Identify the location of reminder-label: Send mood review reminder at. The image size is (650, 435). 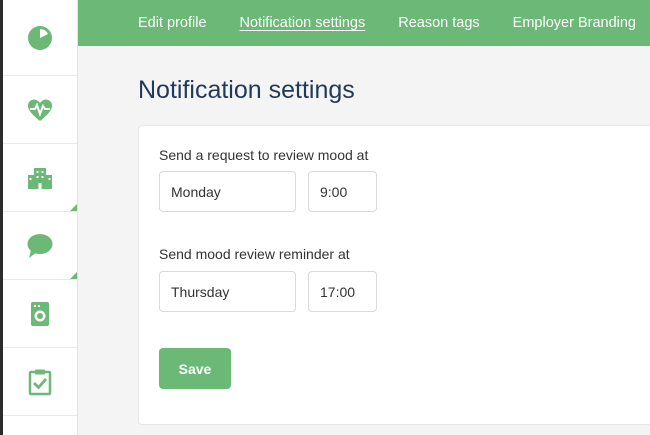
(254, 254).